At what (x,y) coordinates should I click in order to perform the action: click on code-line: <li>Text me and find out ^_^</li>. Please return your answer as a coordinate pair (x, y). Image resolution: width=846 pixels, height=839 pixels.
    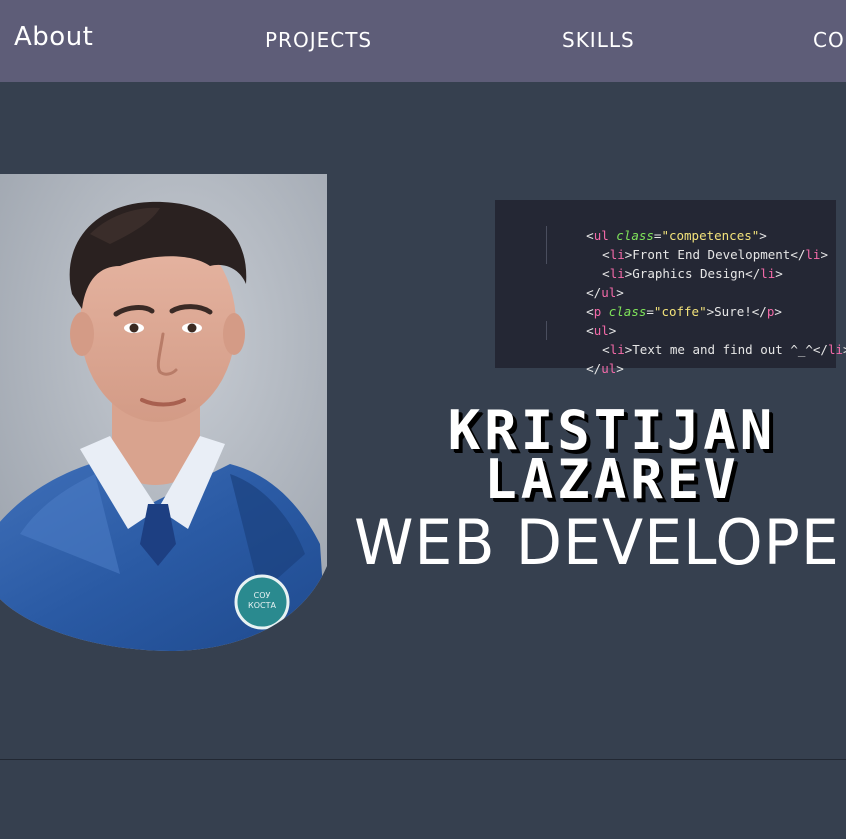
    Looking at the image, I should click on (670, 339).